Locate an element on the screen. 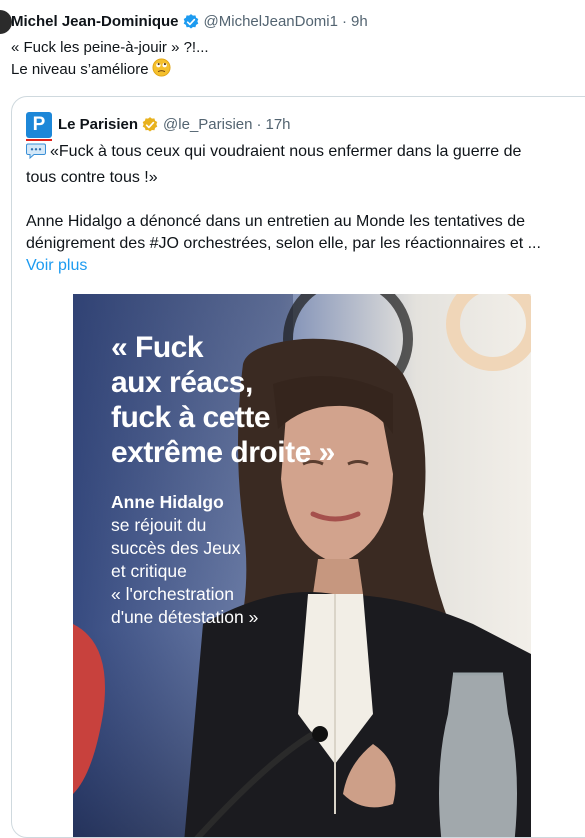 The image size is (585, 838). image-caption-line: Anne Hidalgo is located at coordinates (167, 502).